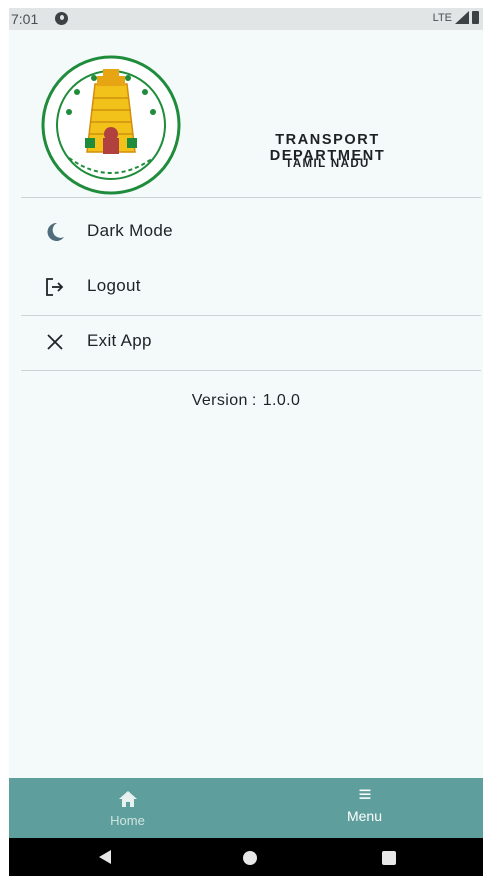  I want to click on bottom-navigation: Home Menu, so click(246, 808).